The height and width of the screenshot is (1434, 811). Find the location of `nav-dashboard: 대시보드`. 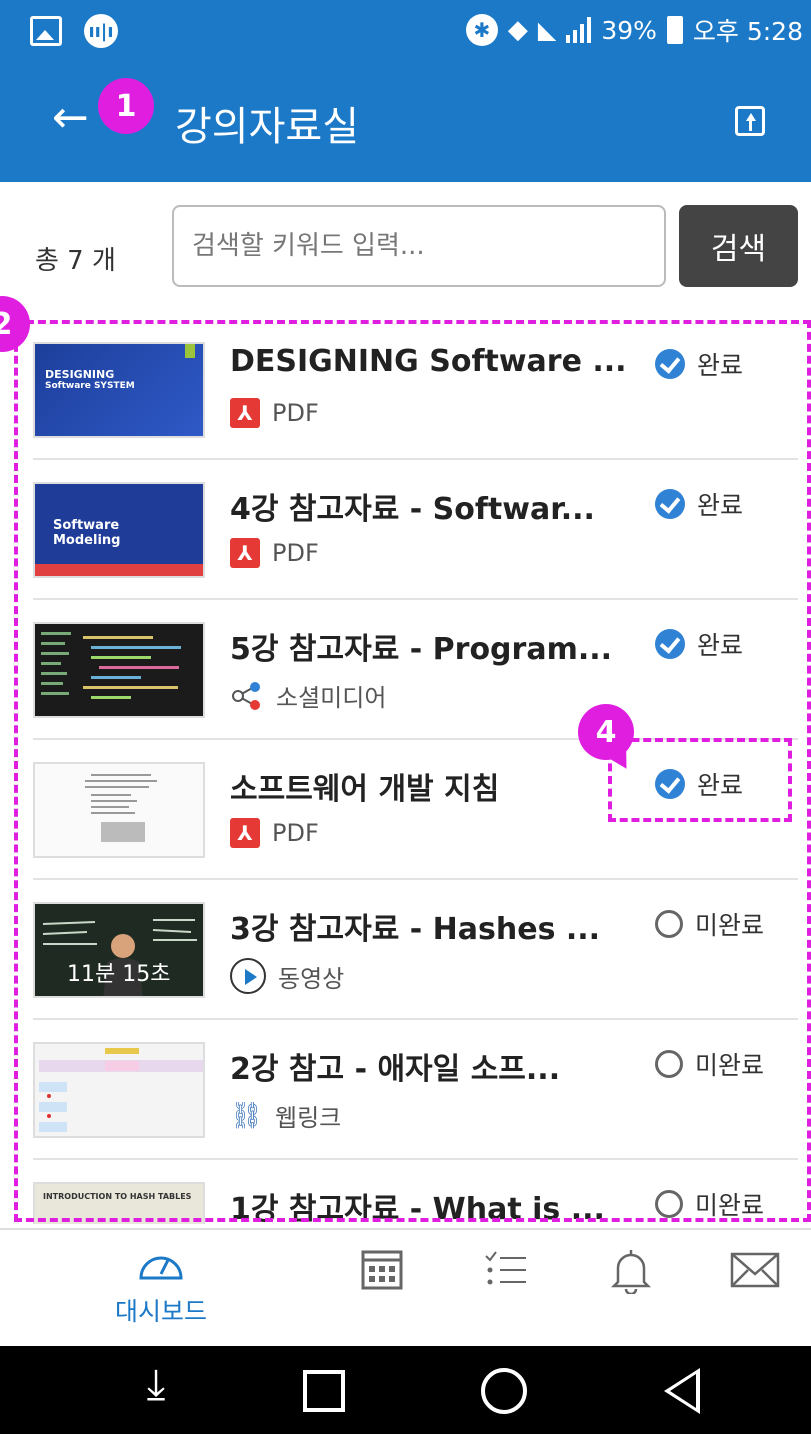

nav-dashboard: 대시보드 is located at coordinates (161, 1289).